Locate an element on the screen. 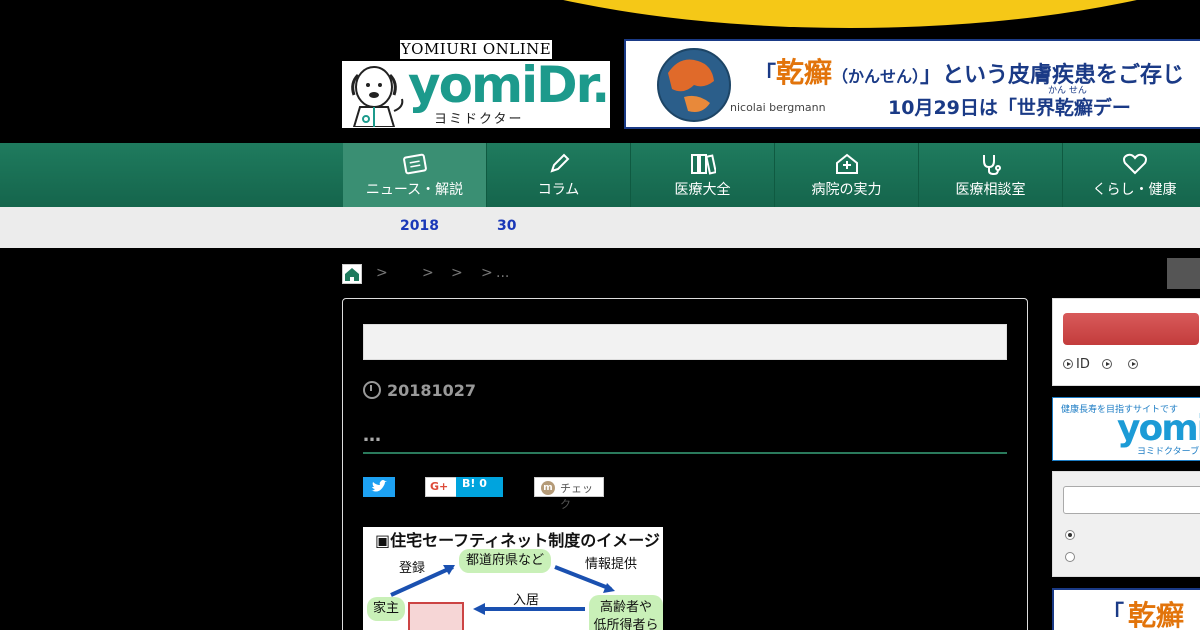 Image resolution: width=1200 pixels, height=630 pixels. psoriasis-side-ad: 「 乾癬 is located at coordinates (1126, 609).